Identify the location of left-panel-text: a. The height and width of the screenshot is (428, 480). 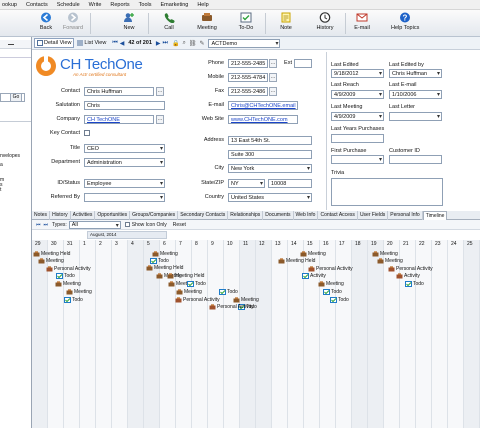
(1, 165).